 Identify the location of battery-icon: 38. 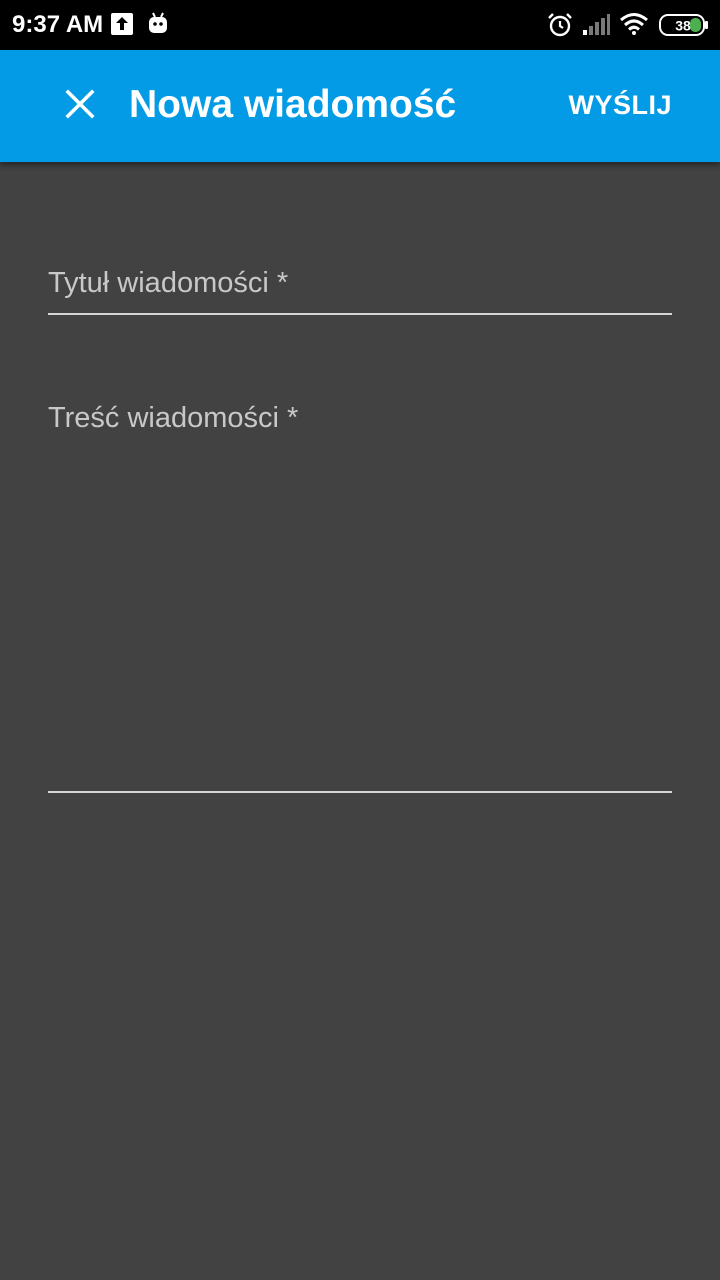
(684, 27).